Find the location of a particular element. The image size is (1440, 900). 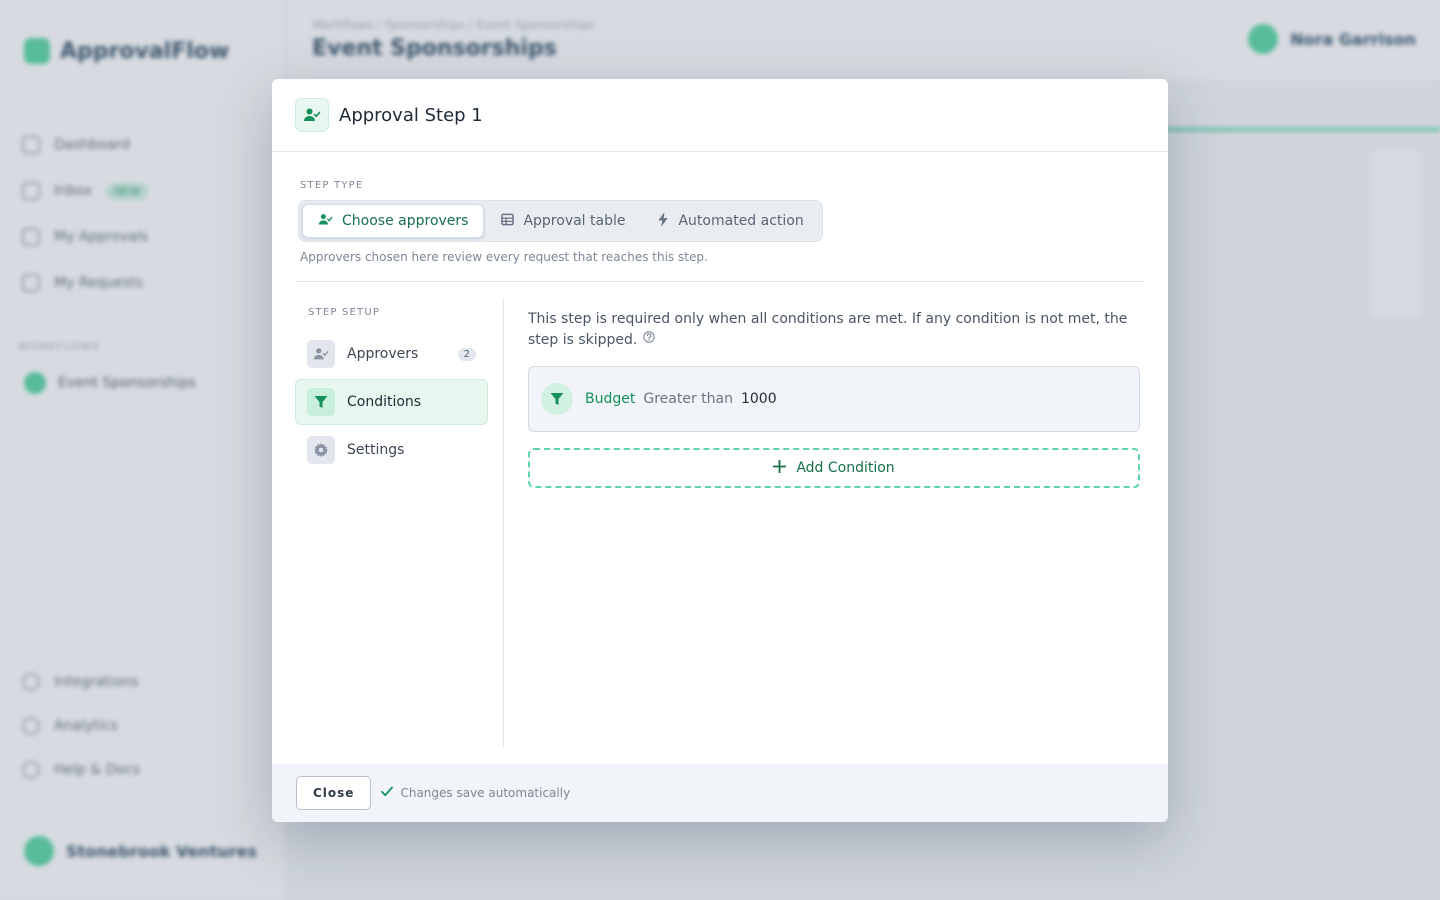

segment-label: Choose approvers is located at coordinates (405, 221).